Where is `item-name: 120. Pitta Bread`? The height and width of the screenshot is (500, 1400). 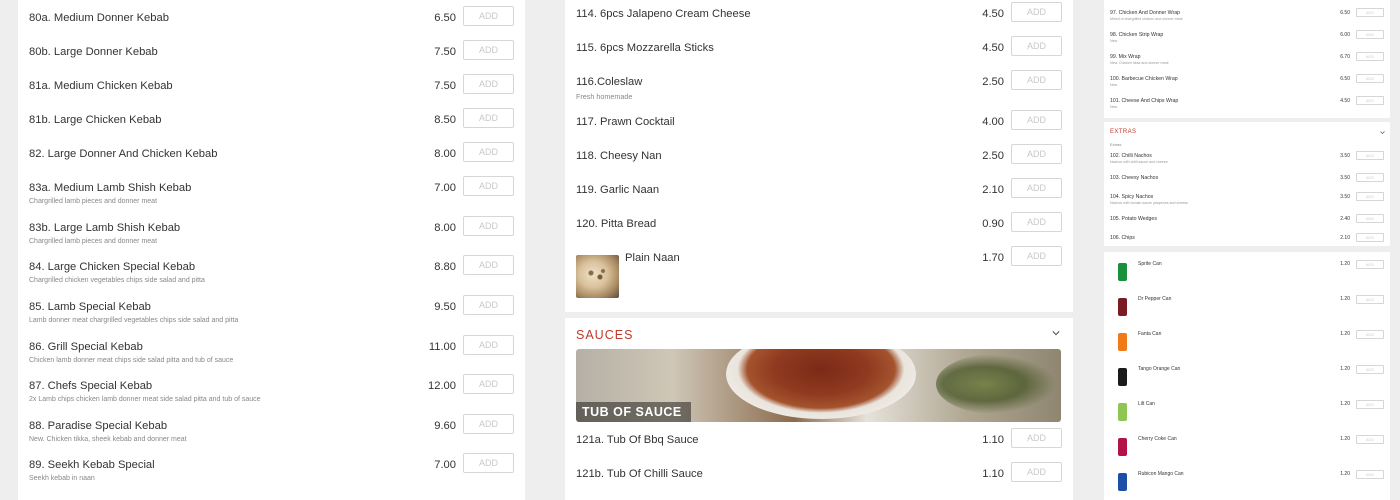
item-name: 120. Pitta Bread is located at coordinates (616, 224).